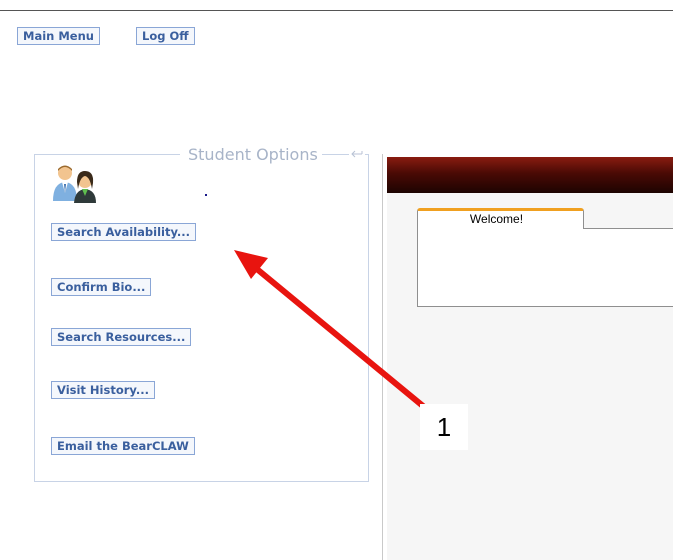 The width and height of the screenshot is (673, 560). Describe the element at coordinates (165, 36) in the screenshot. I see `log-off-button: Log Off` at that location.